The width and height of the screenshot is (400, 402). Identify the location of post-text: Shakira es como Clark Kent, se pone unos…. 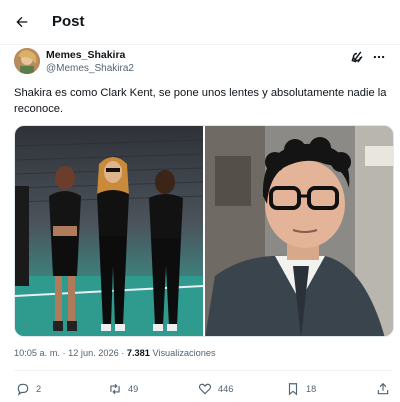
(200, 101).